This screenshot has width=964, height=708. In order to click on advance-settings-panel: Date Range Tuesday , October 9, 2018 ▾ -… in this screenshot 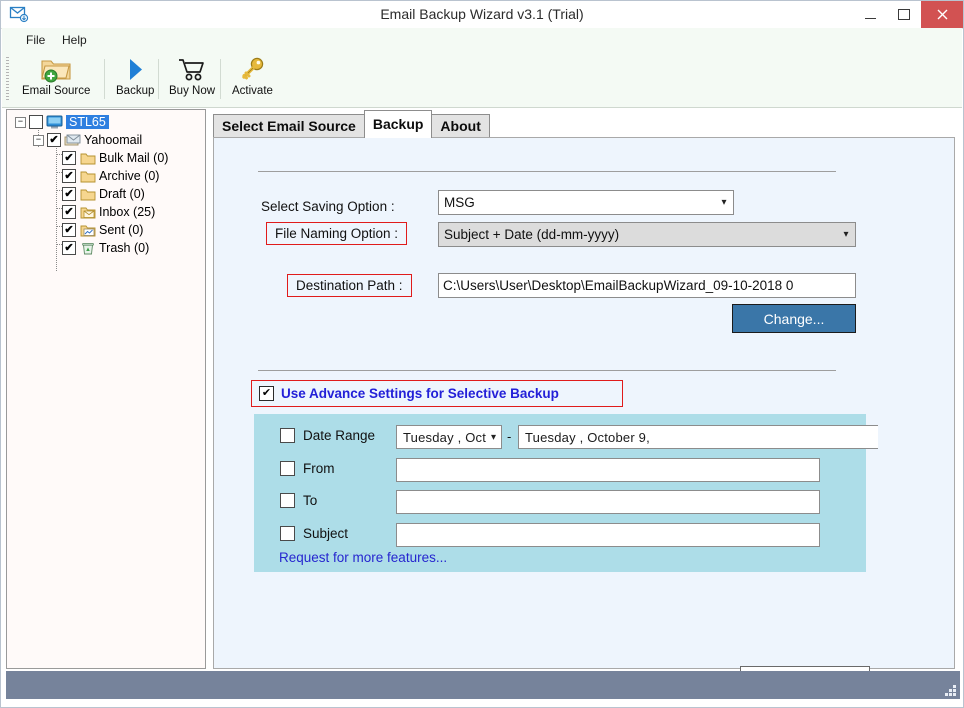, I will do `click(566, 493)`.